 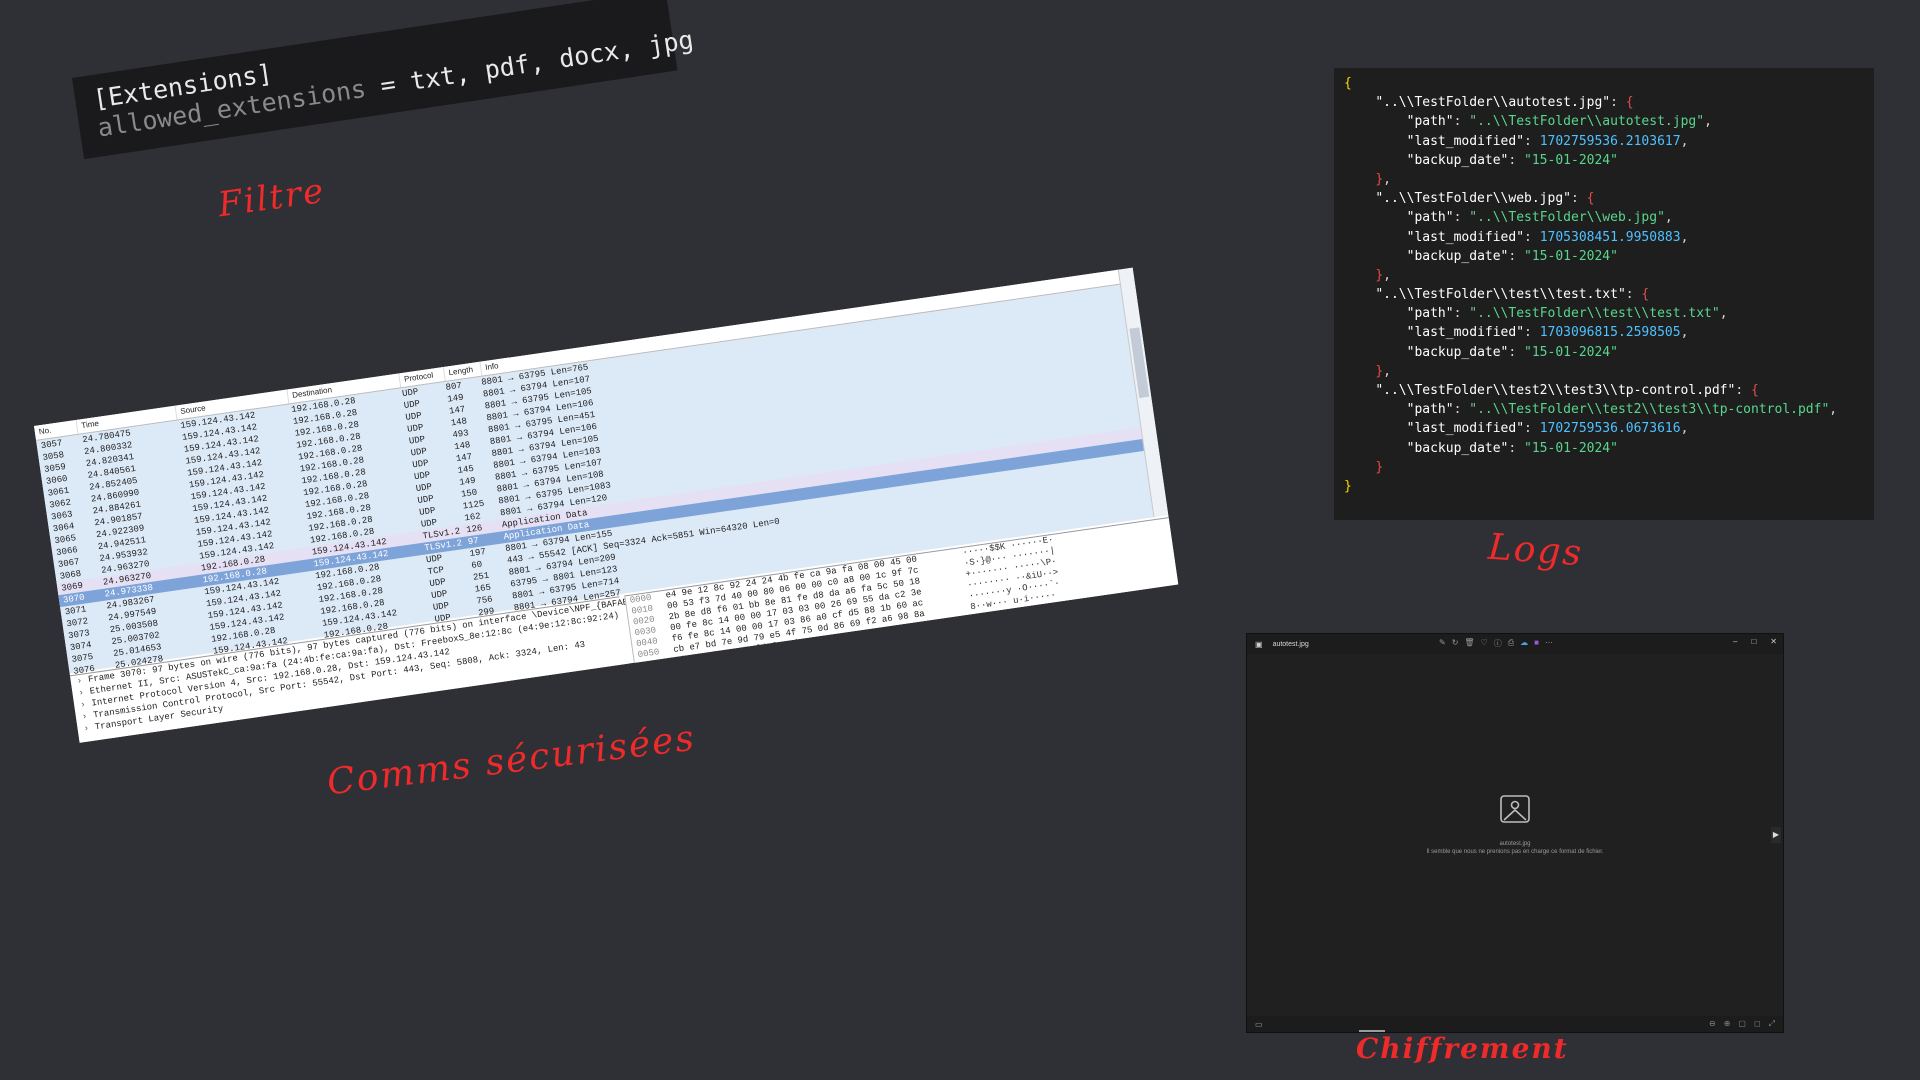 I want to click on json-token: 1702759536.2103617, so click(x=1610, y=141).